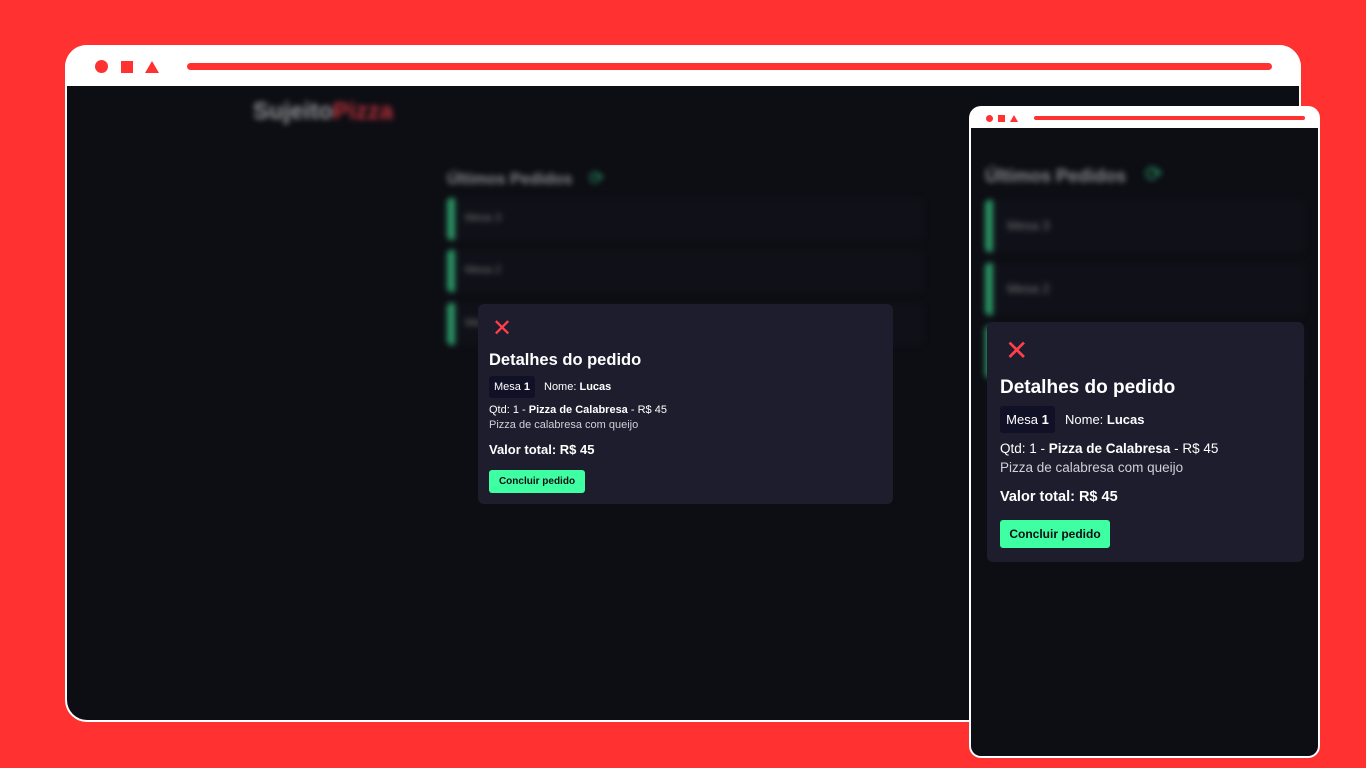 This screenshot has height=768, width=1366. I want to click on browser-bar, so click(683, 66).